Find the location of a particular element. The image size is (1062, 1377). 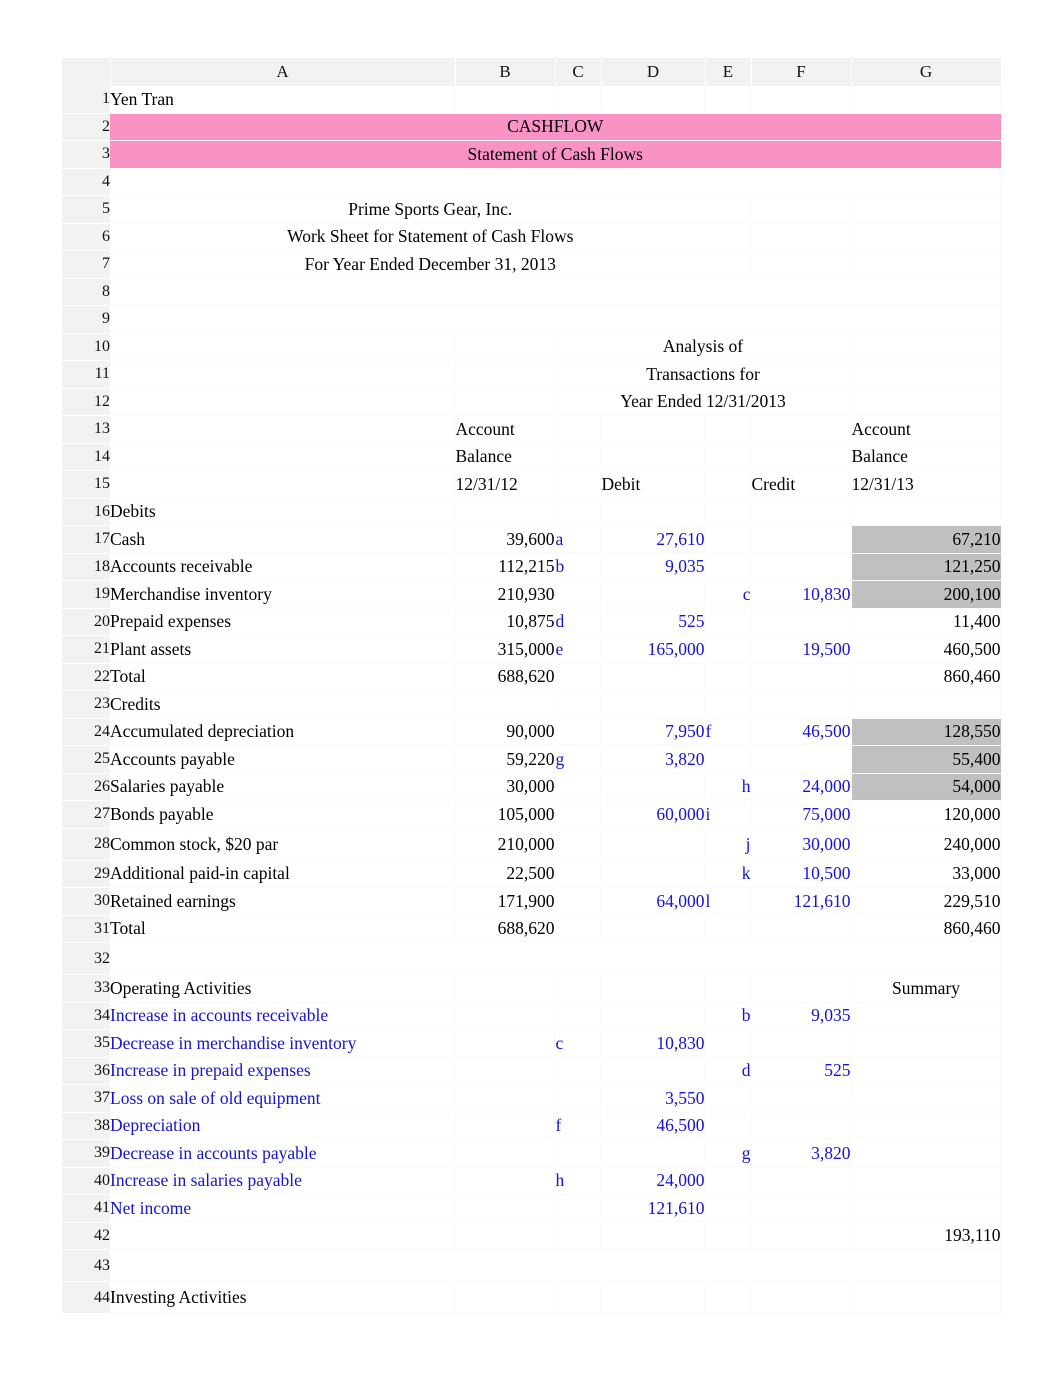

cell-operating-summary-total: 193,110 is located at coordinates (926, 1236).